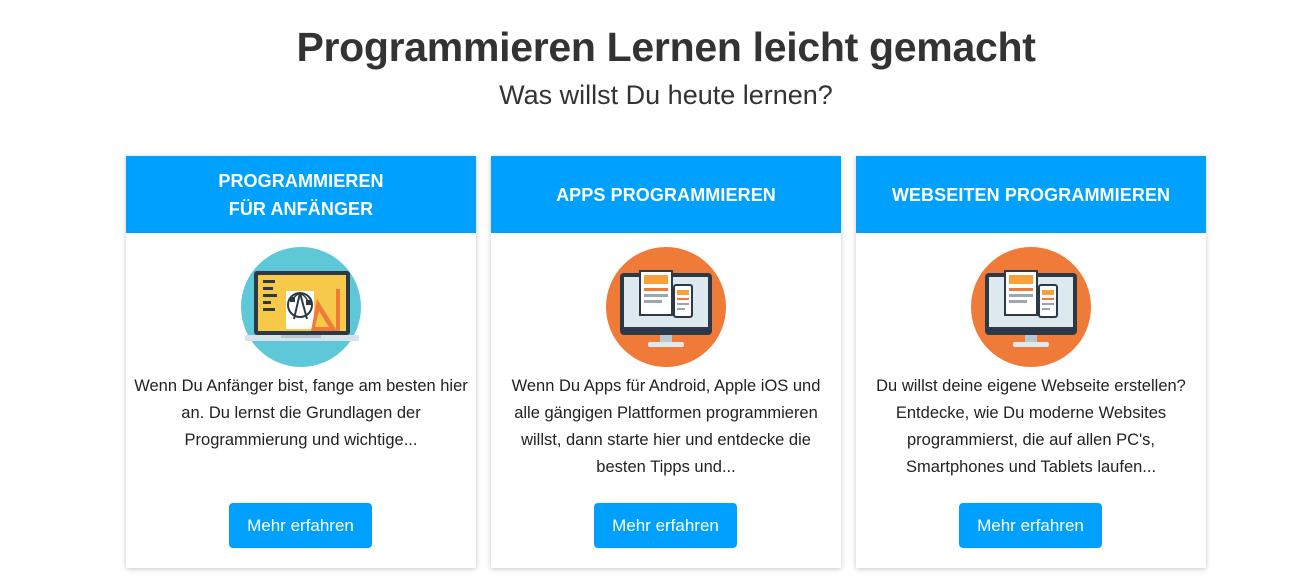  What do you see at coordinates (301, 307) in the screenshot?
I see `design-laptop-icon` at bounding box center [301, 307].